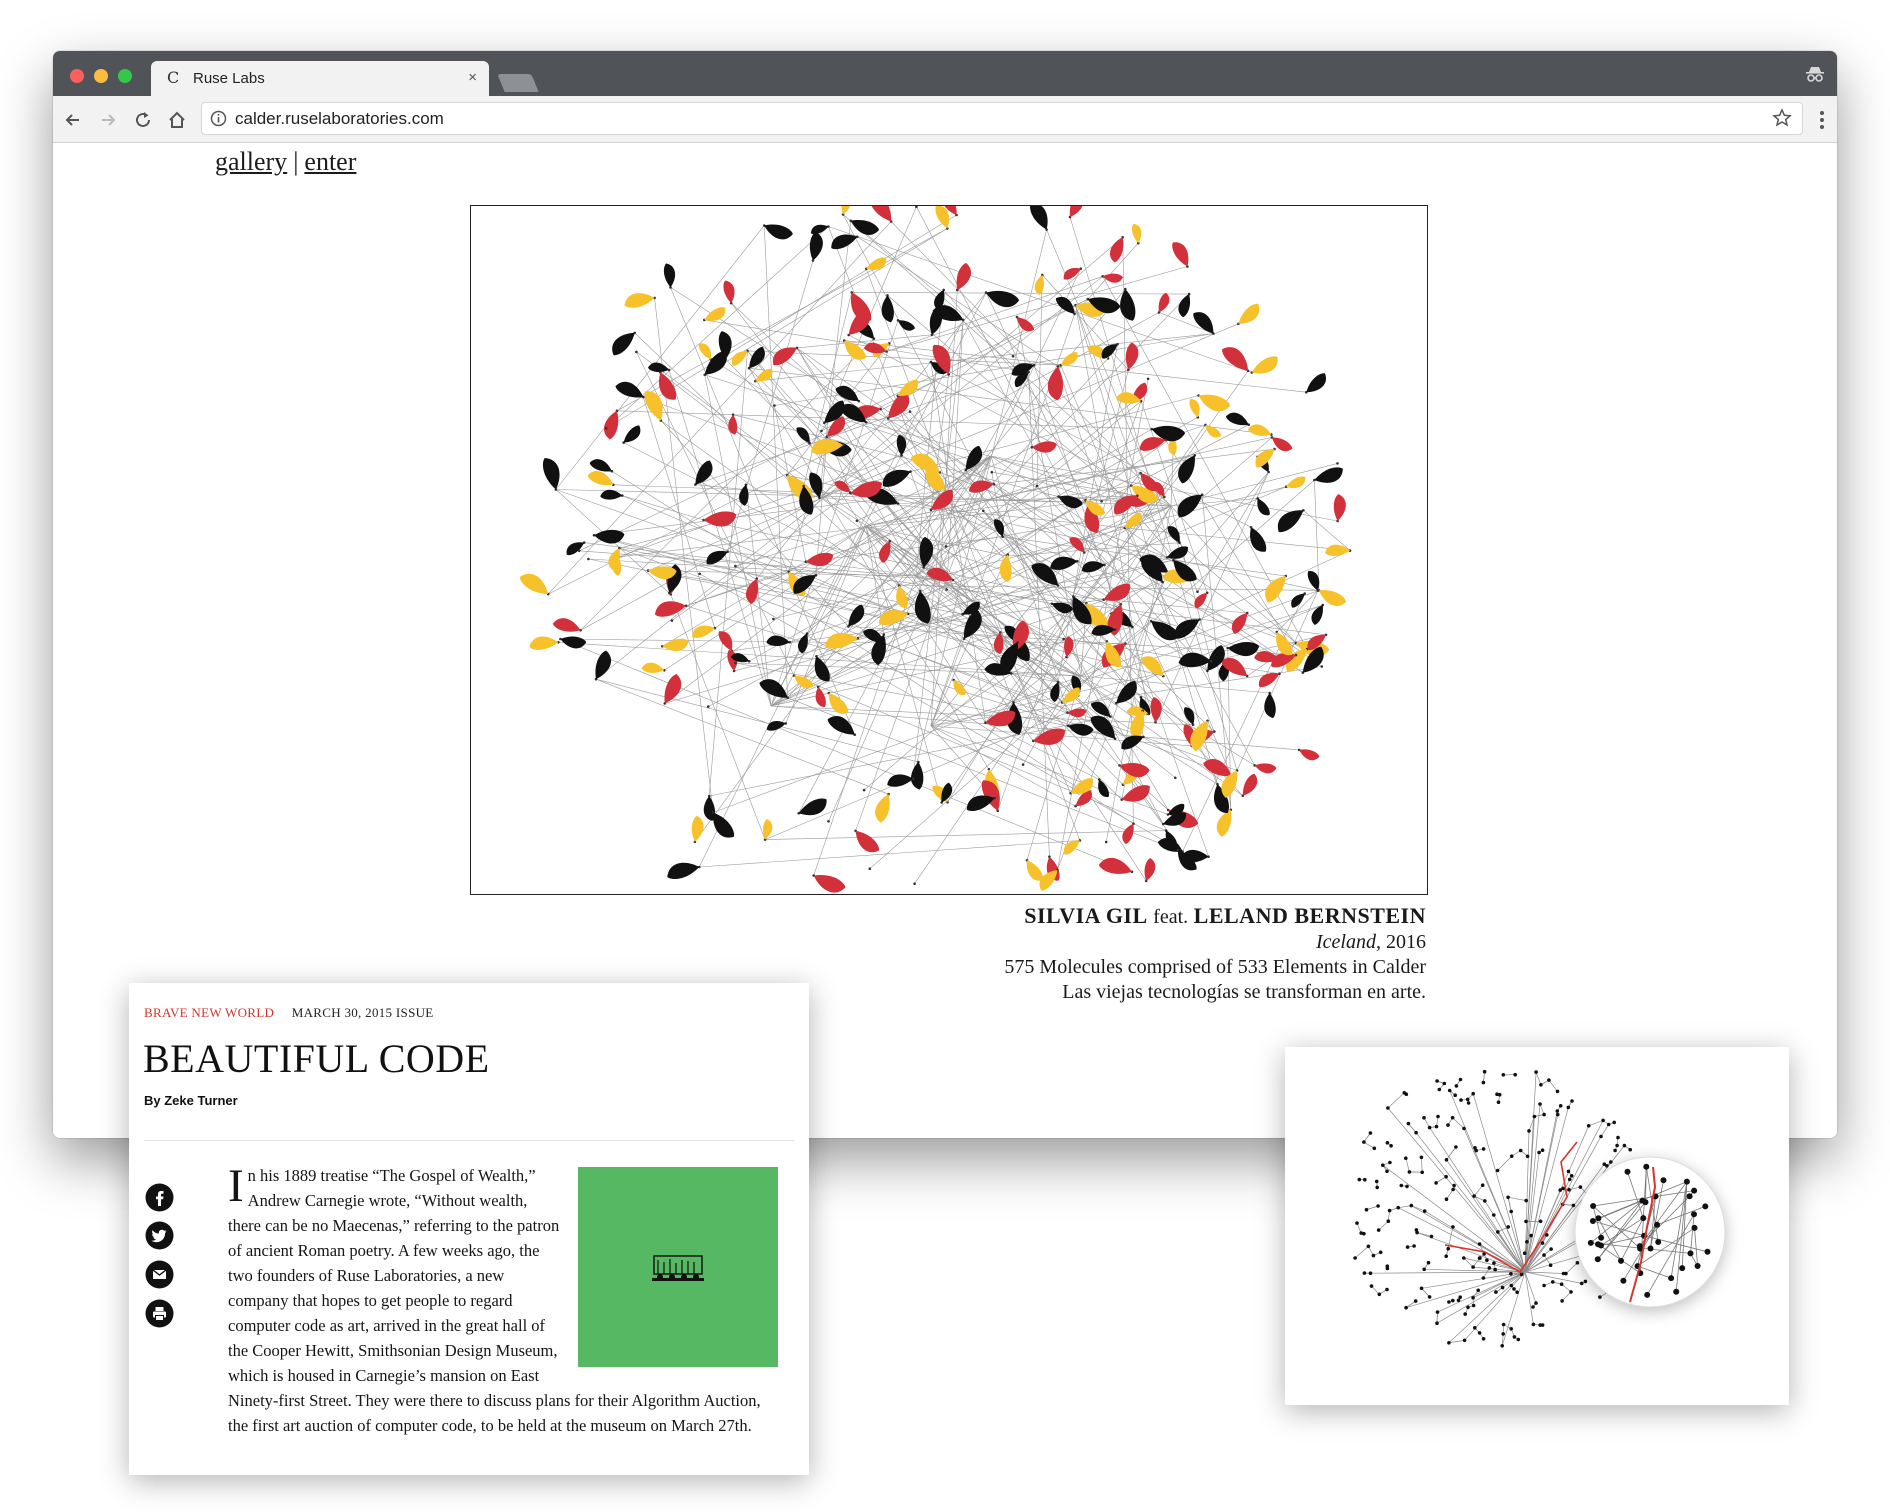 The width and height of the screenshot is (1890, 1512). Describe the element at coordinates (73, 120) in the screenshot. I see `back-arrow-icon` at that location.